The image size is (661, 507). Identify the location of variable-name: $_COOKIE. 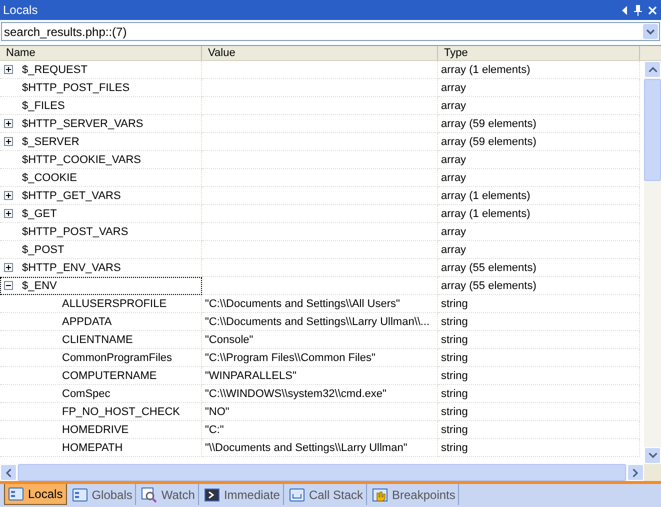
(50, 177).